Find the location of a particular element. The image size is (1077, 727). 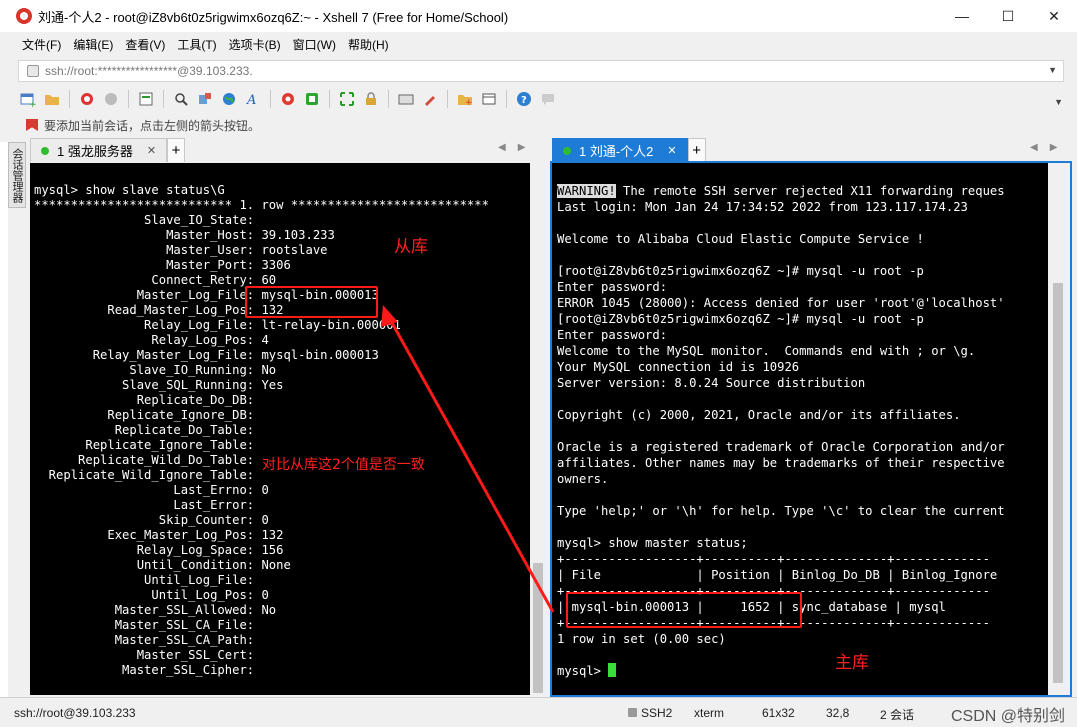

left-scrollbar is located at coordinates (538, 429).